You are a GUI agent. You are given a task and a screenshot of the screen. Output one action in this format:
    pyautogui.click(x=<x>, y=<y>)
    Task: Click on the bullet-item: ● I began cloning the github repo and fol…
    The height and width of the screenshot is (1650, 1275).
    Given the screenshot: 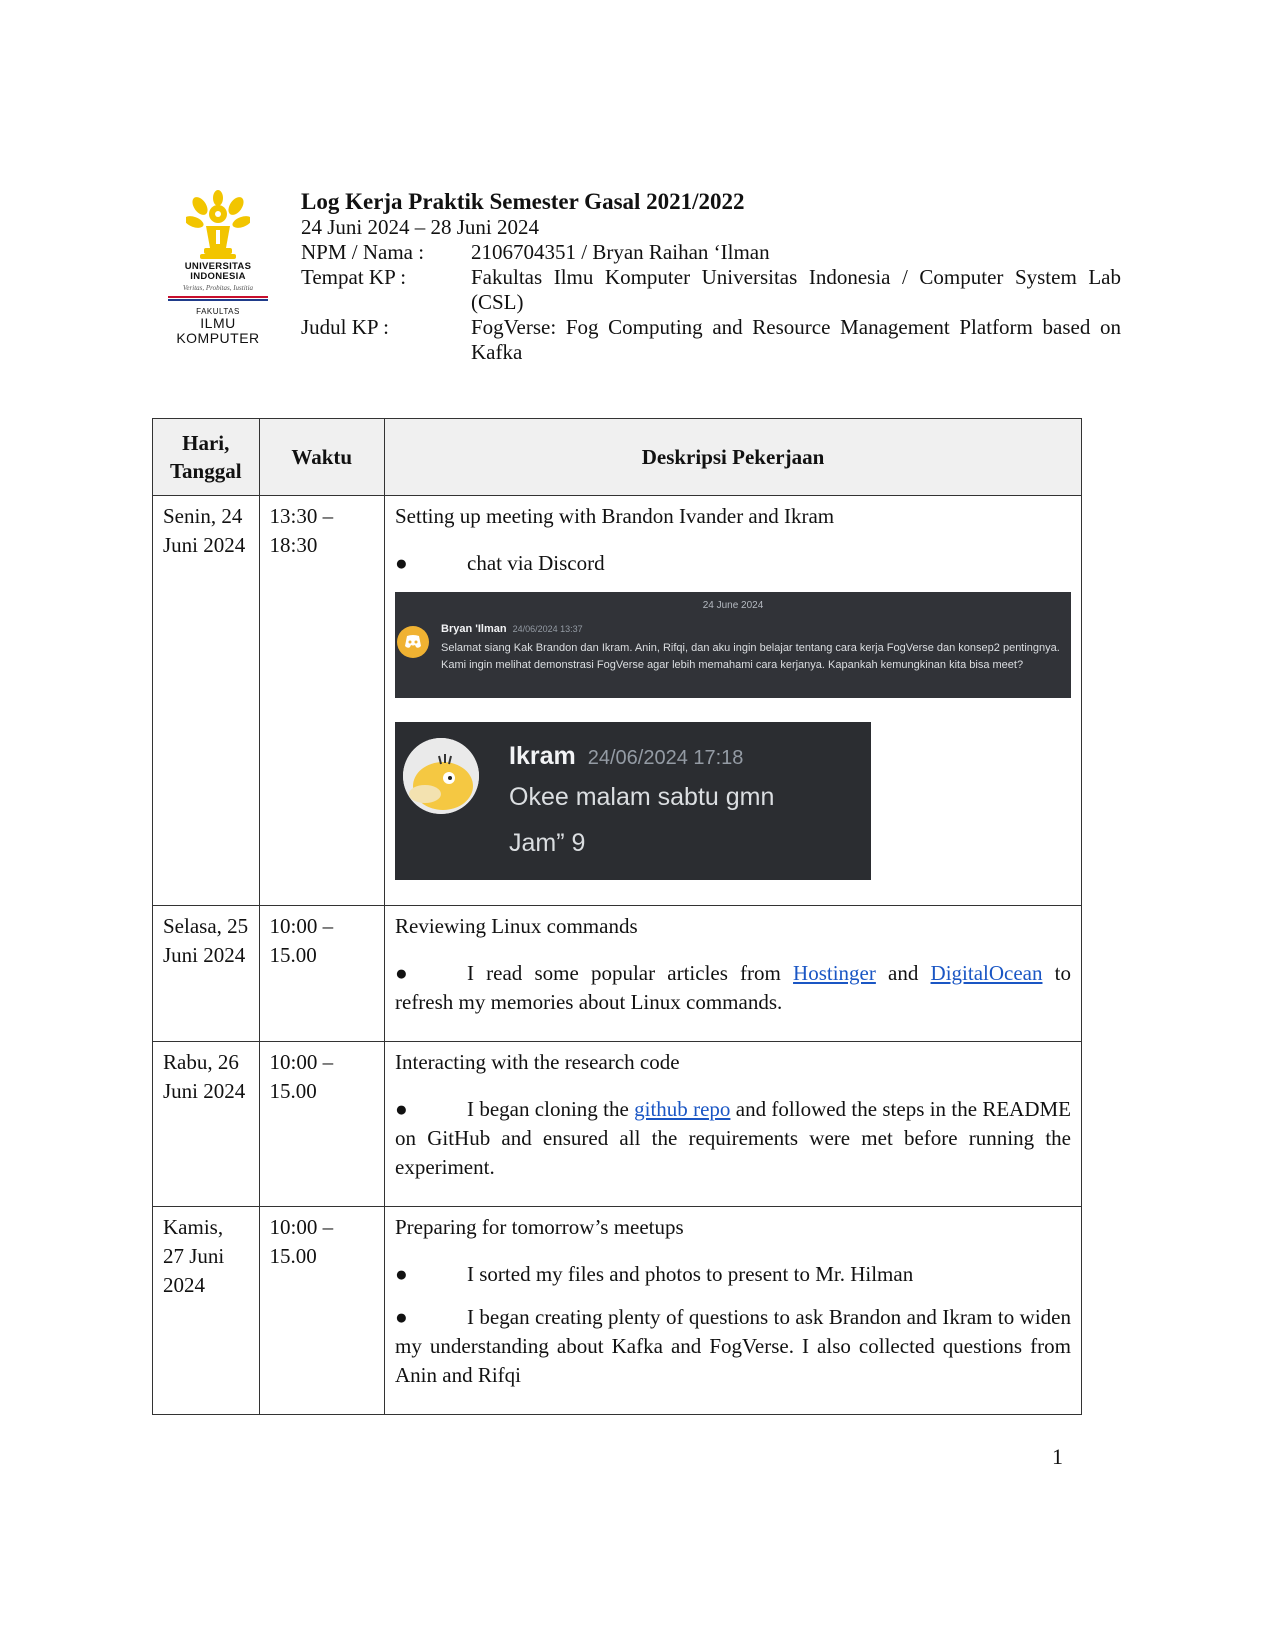 What is the action you would take?
    pyautogui.click(x=733, y=1138)
    